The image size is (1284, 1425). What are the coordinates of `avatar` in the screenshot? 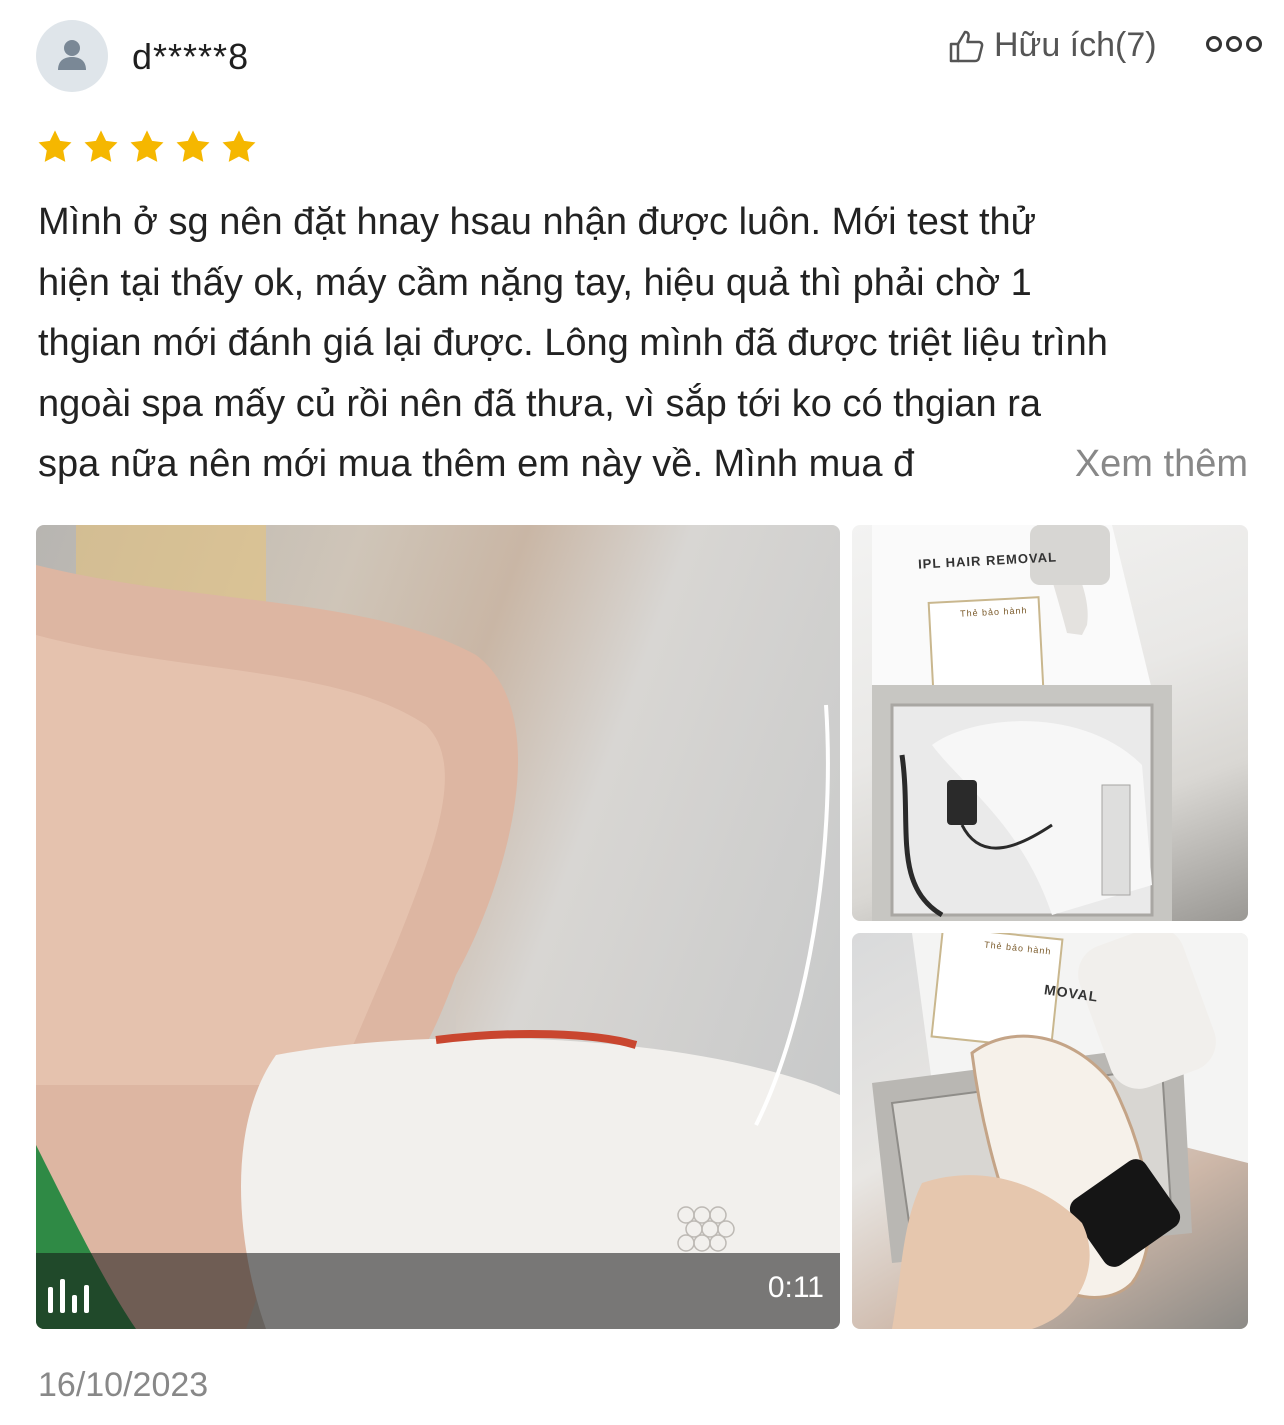 It's located at (72, 56).